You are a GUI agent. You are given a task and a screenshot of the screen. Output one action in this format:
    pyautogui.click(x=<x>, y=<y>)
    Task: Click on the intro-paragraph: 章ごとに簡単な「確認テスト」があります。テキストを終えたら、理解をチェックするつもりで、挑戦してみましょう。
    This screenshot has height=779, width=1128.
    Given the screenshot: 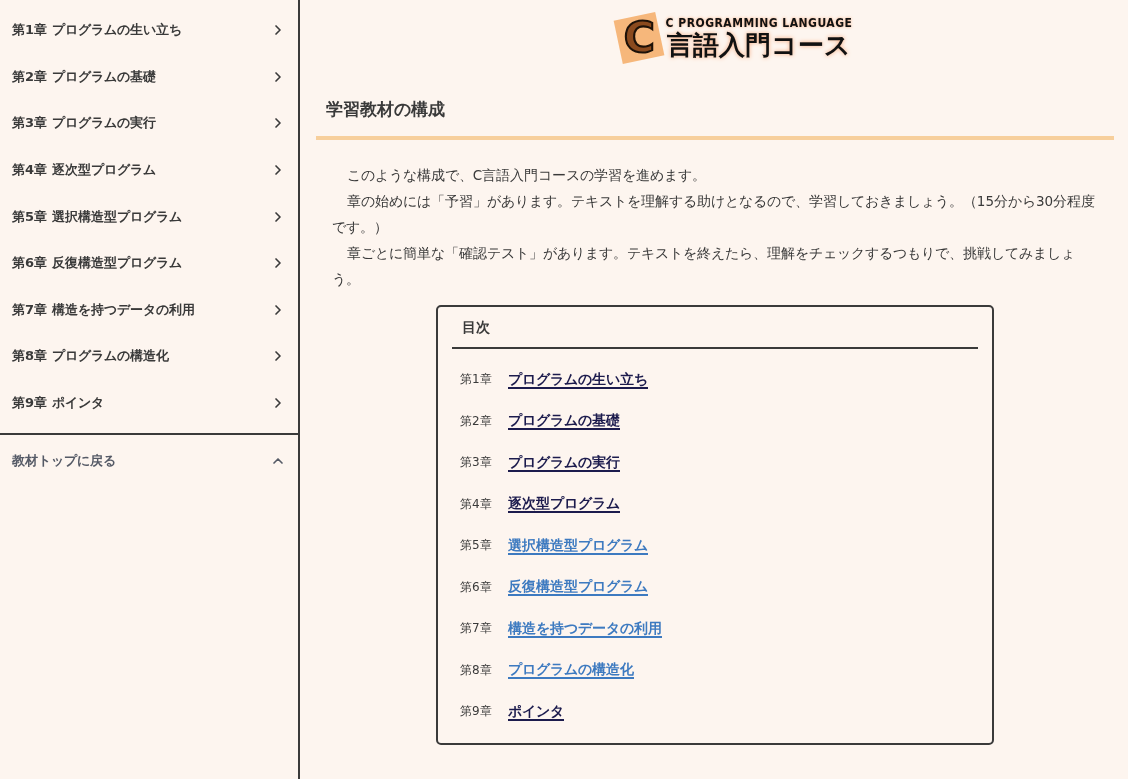 What is the action you would take?
    pyautogui.click(x=704, y=266)
    